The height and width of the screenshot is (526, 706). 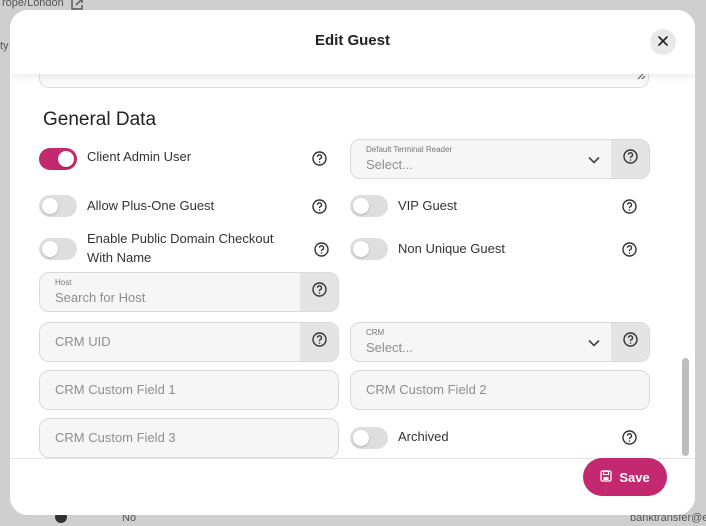 What do you see at coordinates (63, 282) in the screenshot?
I see `host-label: Host` at bounding box center [63, 282].